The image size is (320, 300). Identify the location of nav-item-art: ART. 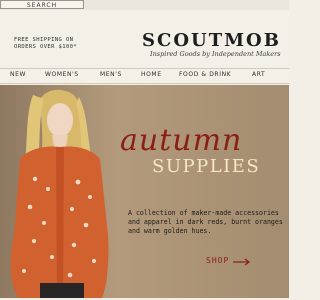
(258, 74).